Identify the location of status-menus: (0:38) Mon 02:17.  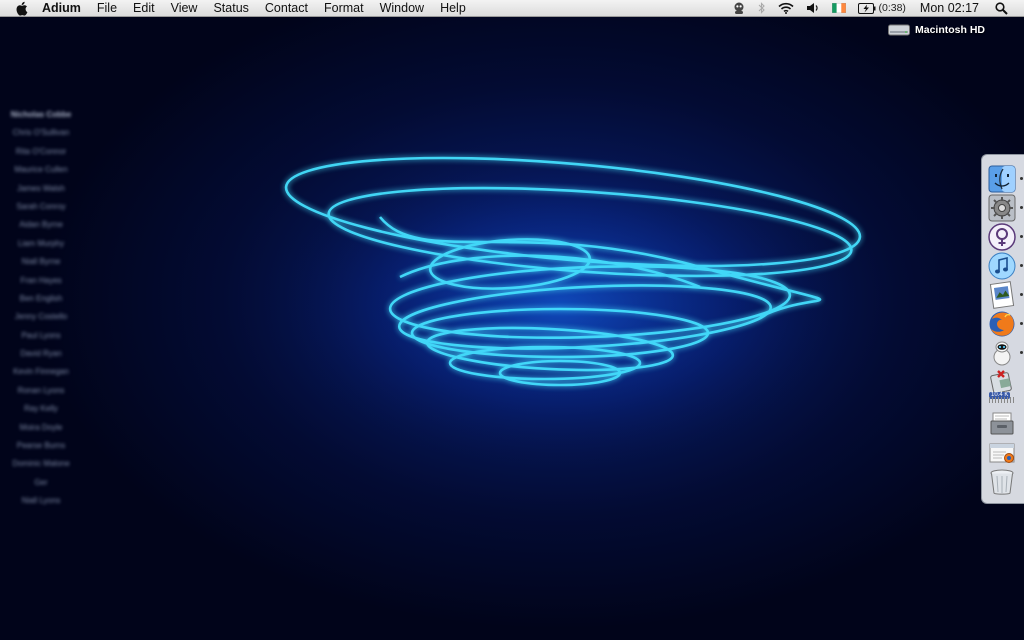
(875, 8).